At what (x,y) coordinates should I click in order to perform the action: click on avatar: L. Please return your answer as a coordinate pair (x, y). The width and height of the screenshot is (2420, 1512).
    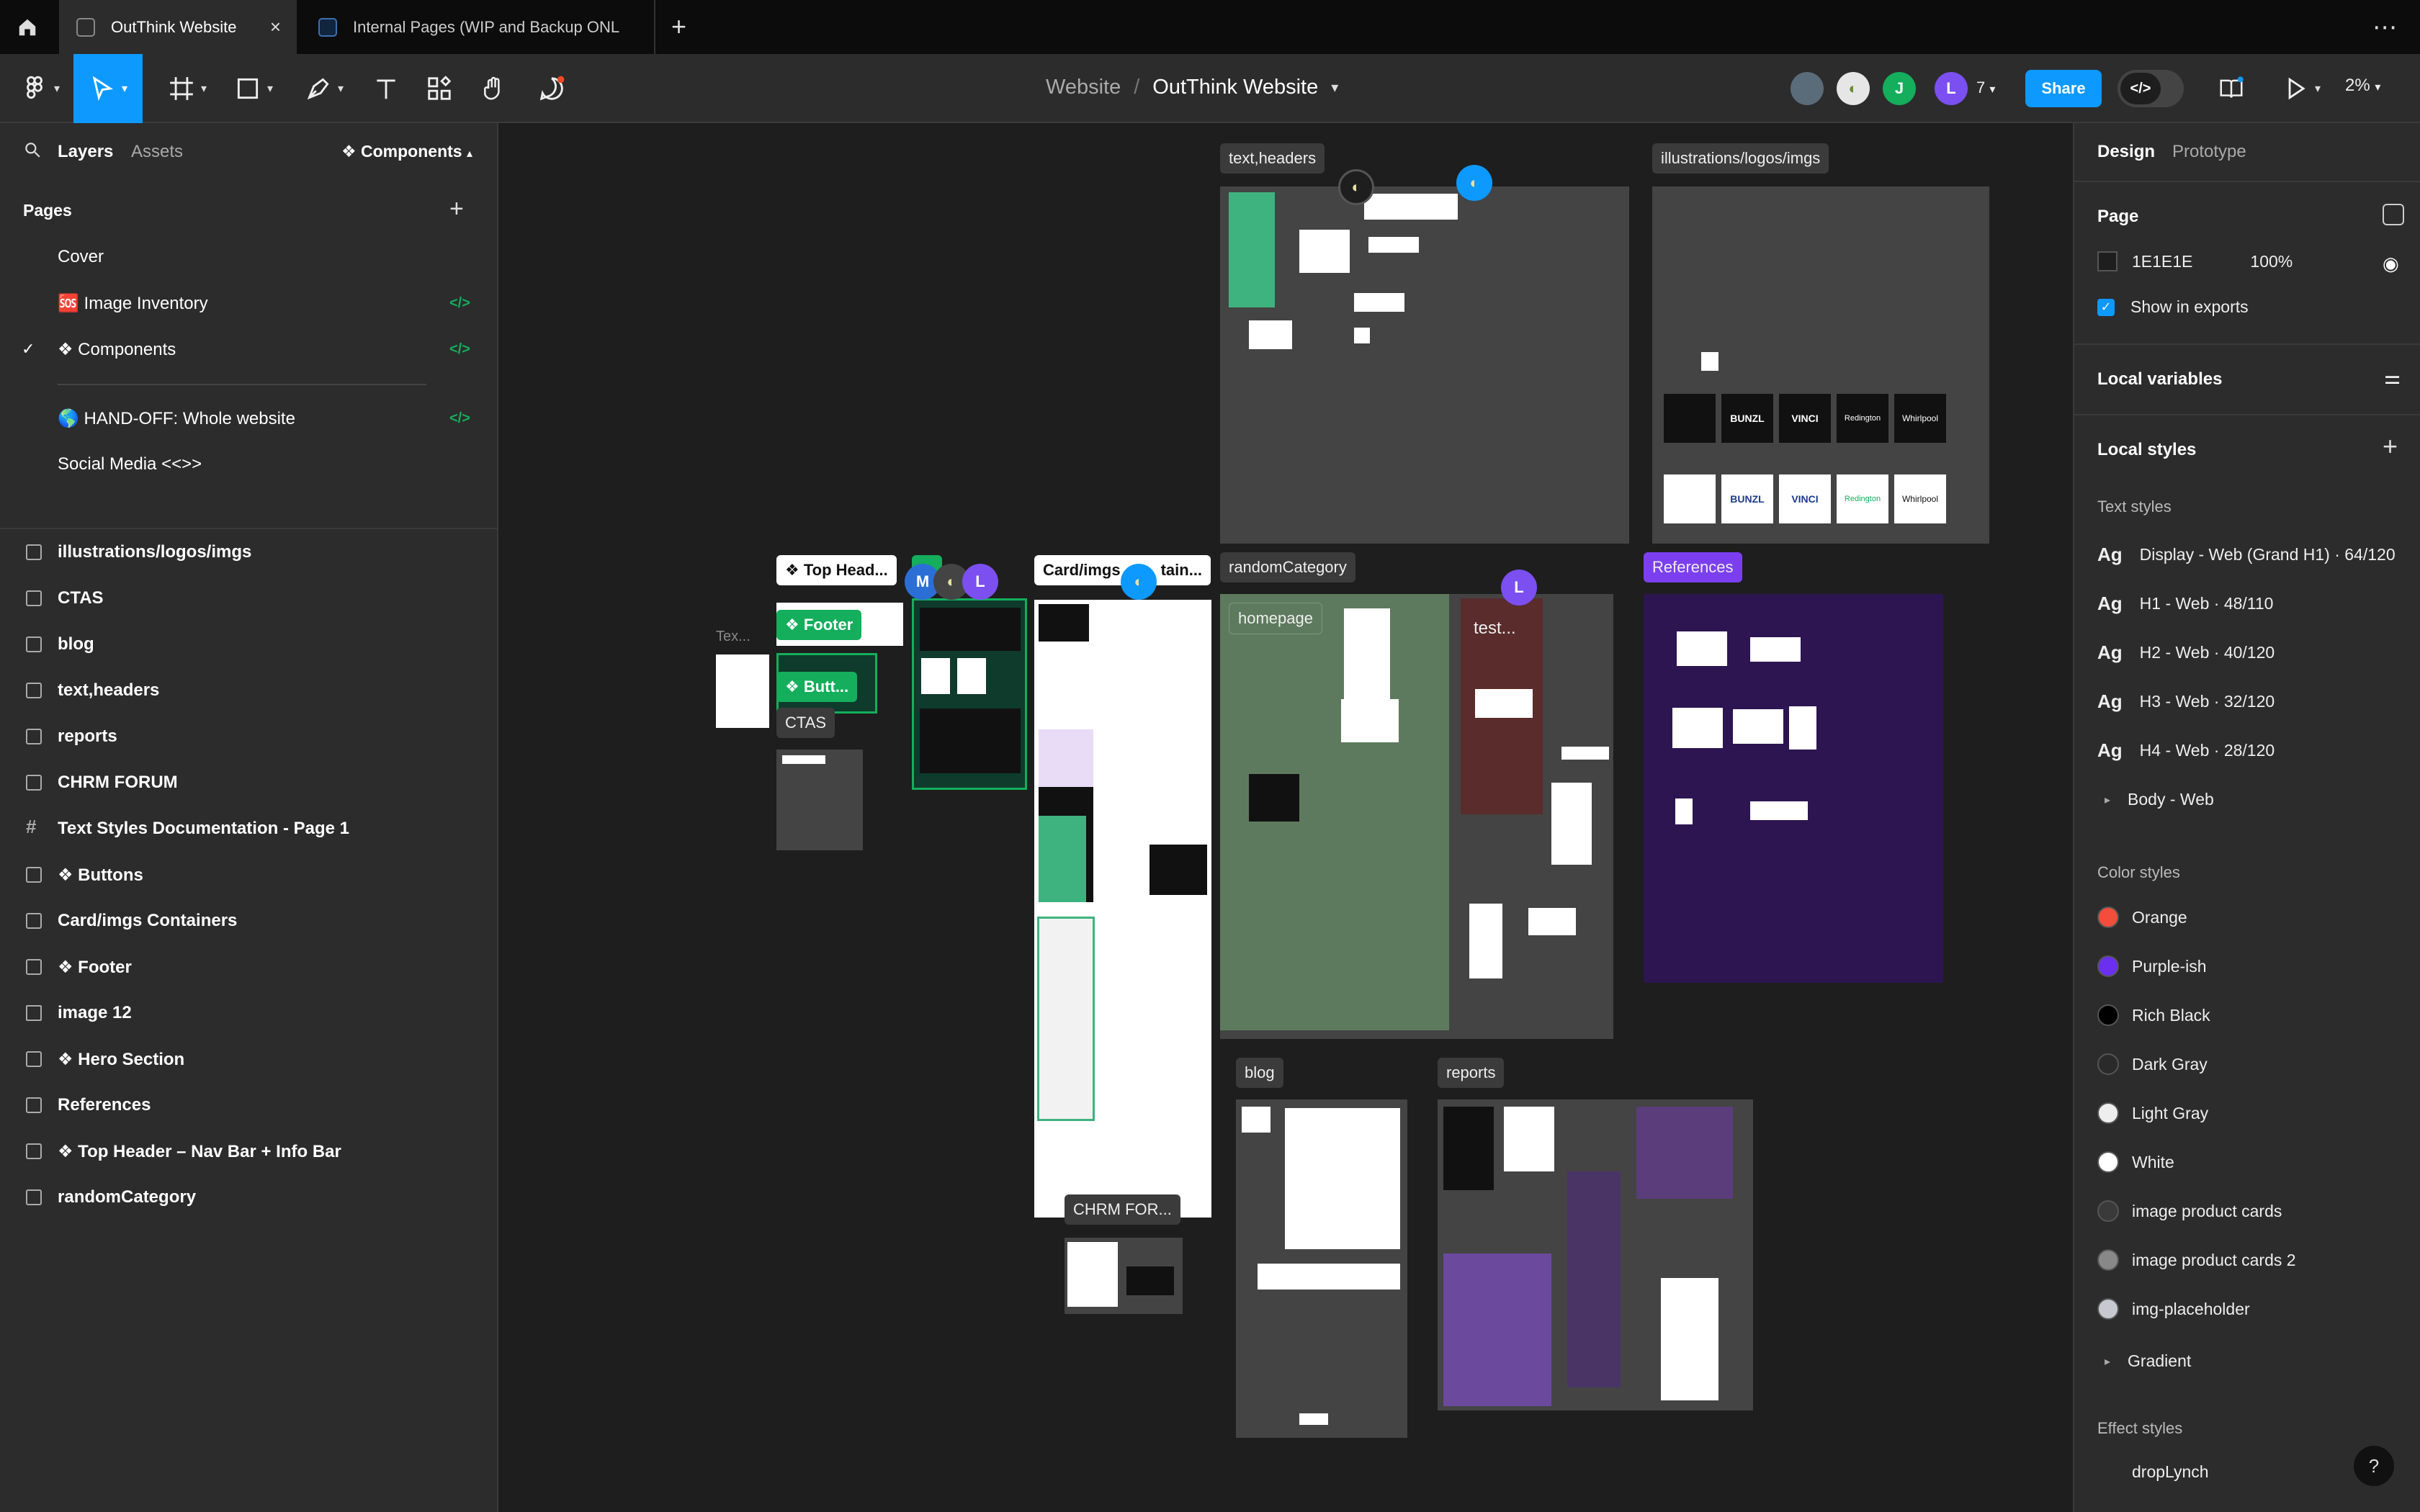
    Looking at the image, I should click on (1951, 88).